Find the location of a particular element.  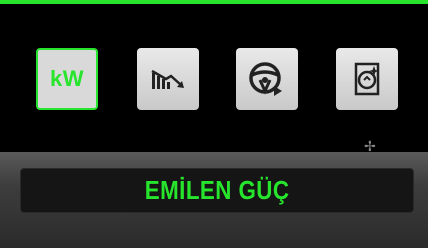

meter-sparkle-icon is located at coordinates (367, 79).